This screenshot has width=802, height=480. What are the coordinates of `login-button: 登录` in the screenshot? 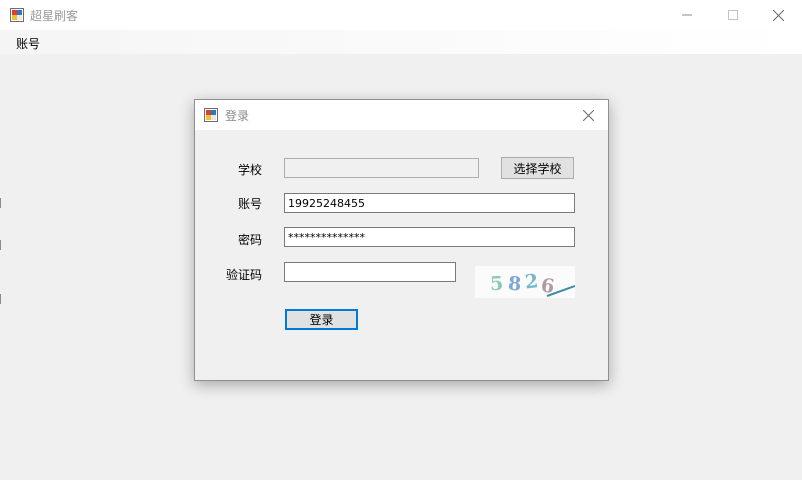 It's located at (321, 319).